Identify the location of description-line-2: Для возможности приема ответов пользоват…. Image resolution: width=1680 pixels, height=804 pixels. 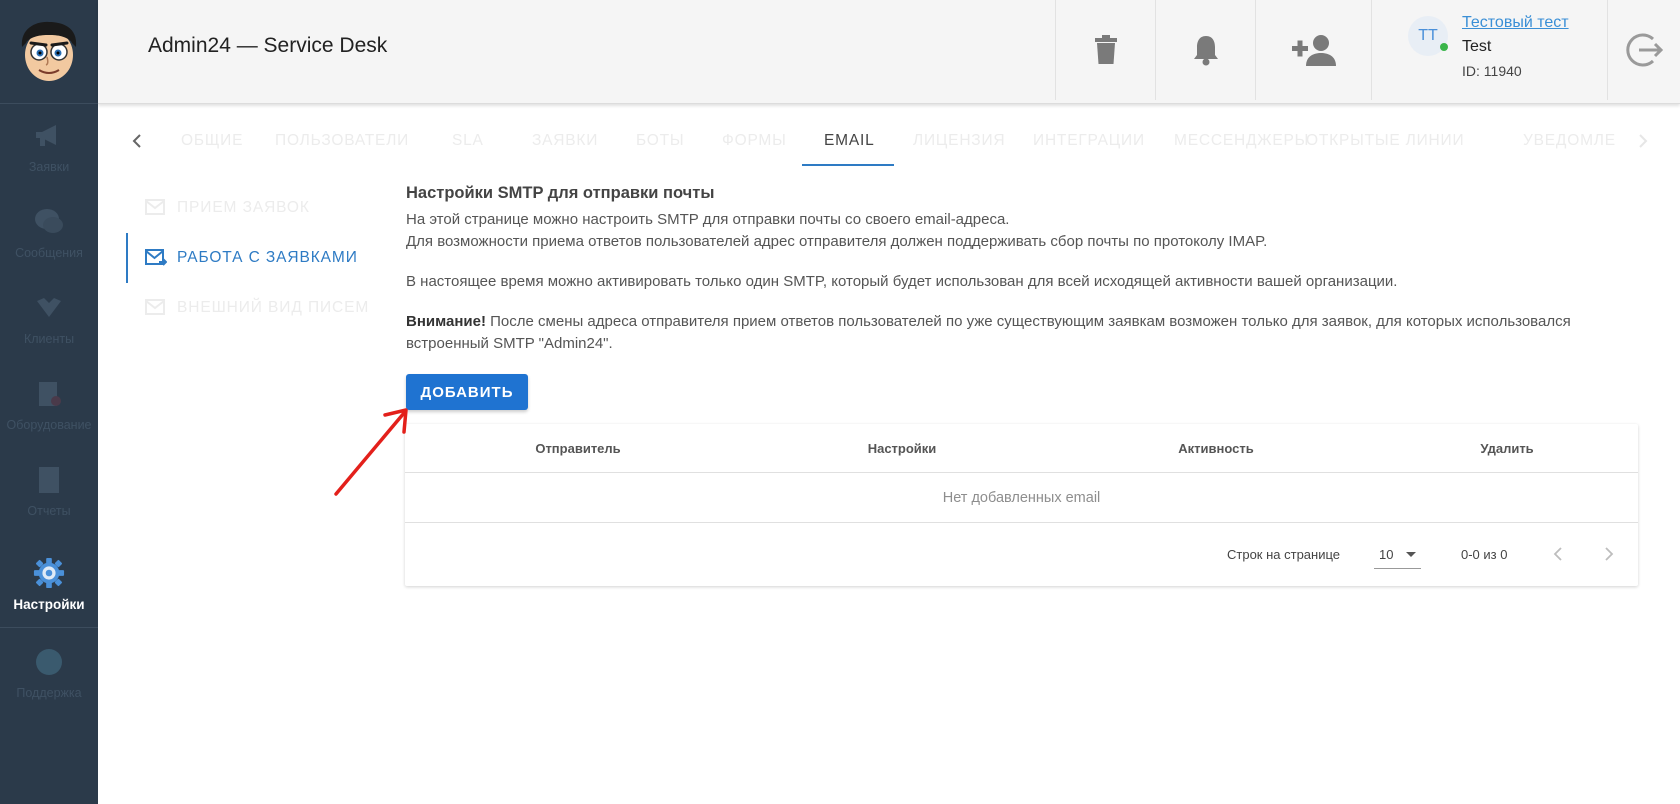
(837, 241).